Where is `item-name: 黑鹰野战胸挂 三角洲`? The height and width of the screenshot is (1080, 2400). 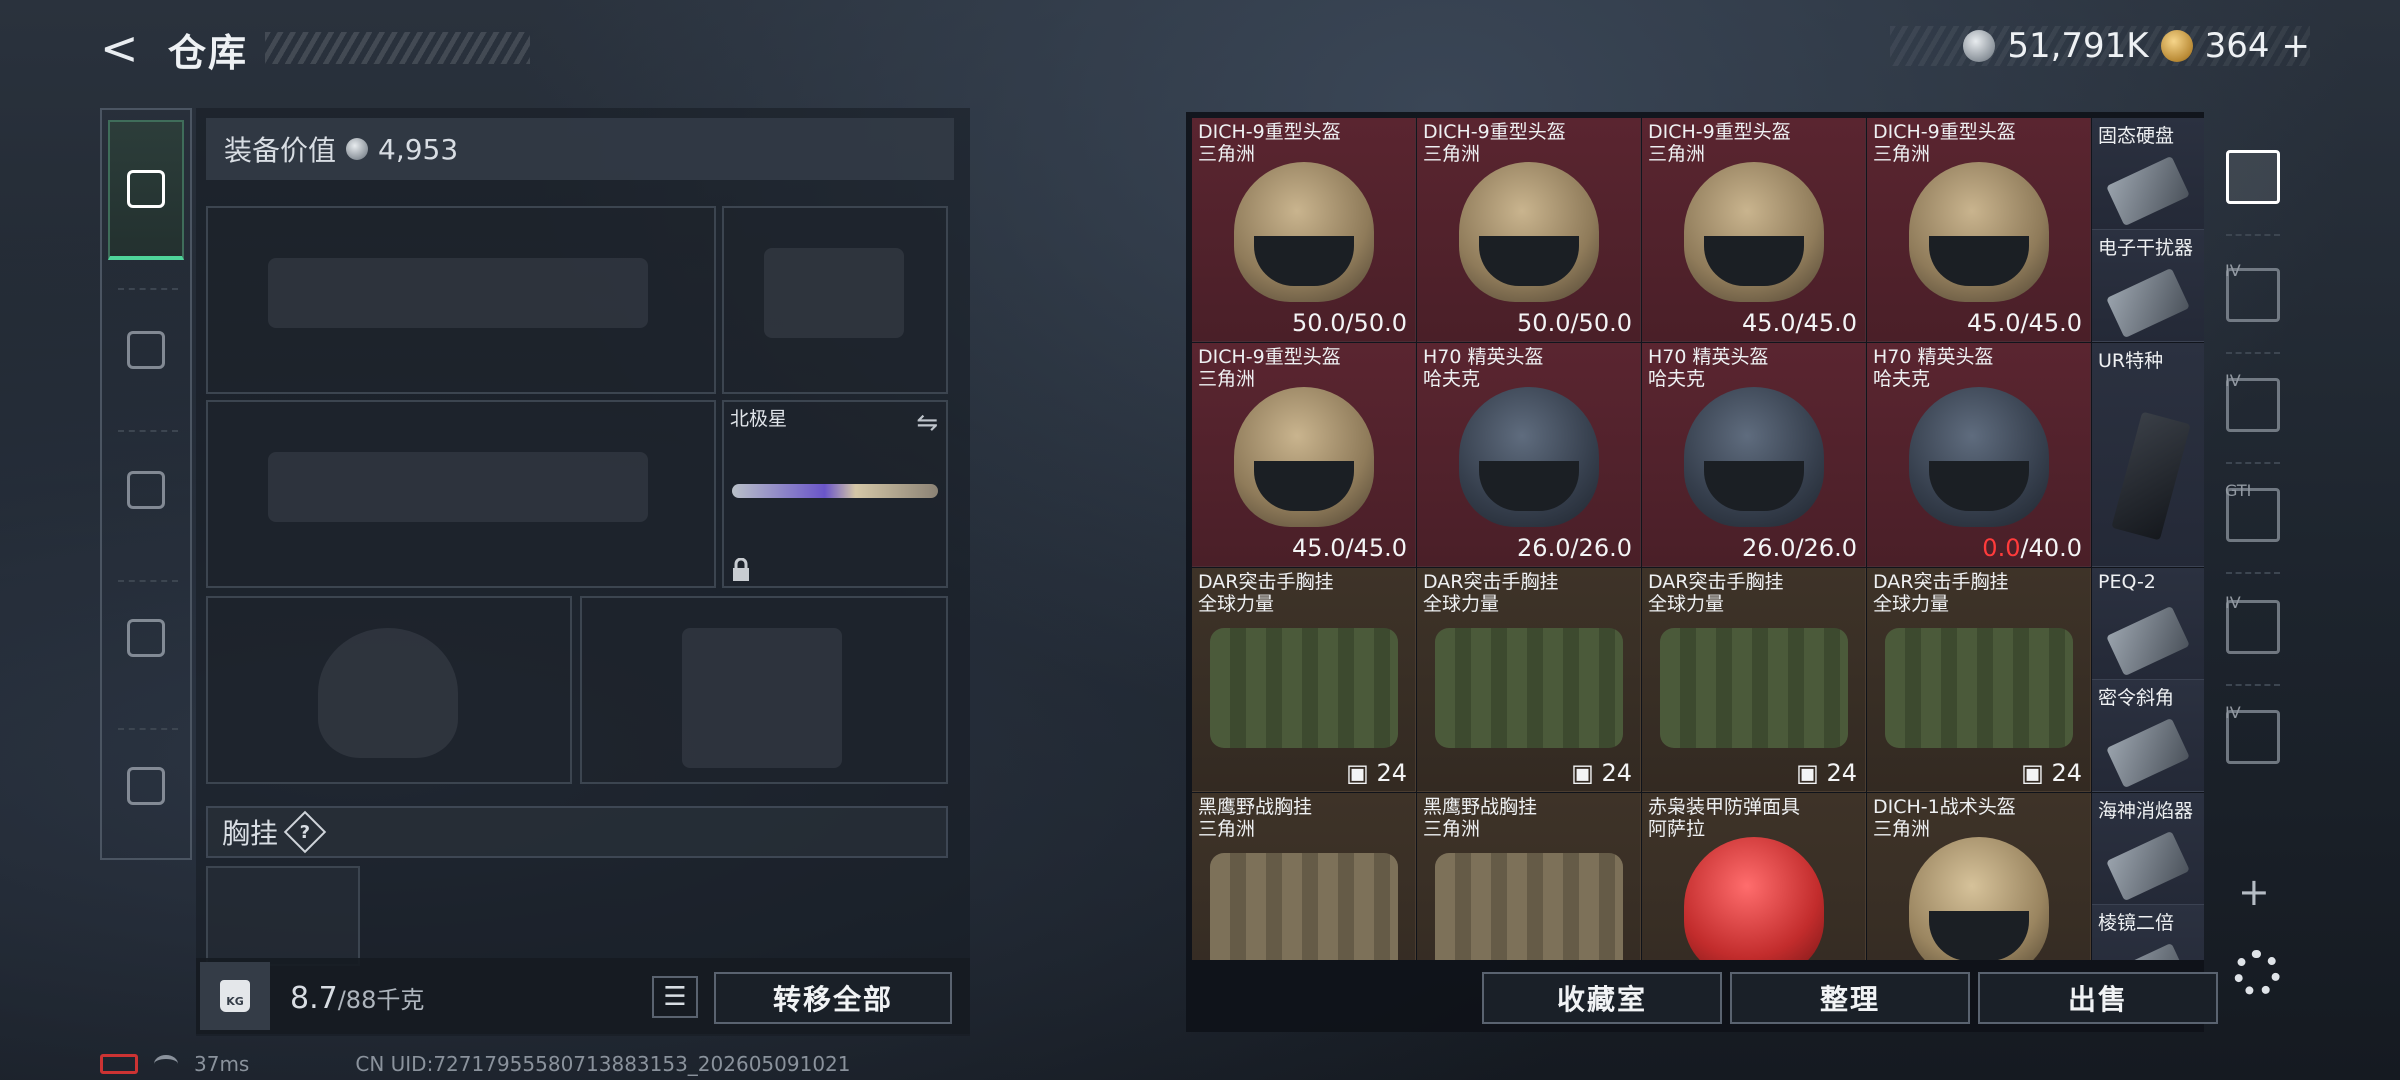
item-name: 黑鹰野战胸挂 三角洲 is located at coordinates (1255, 818).